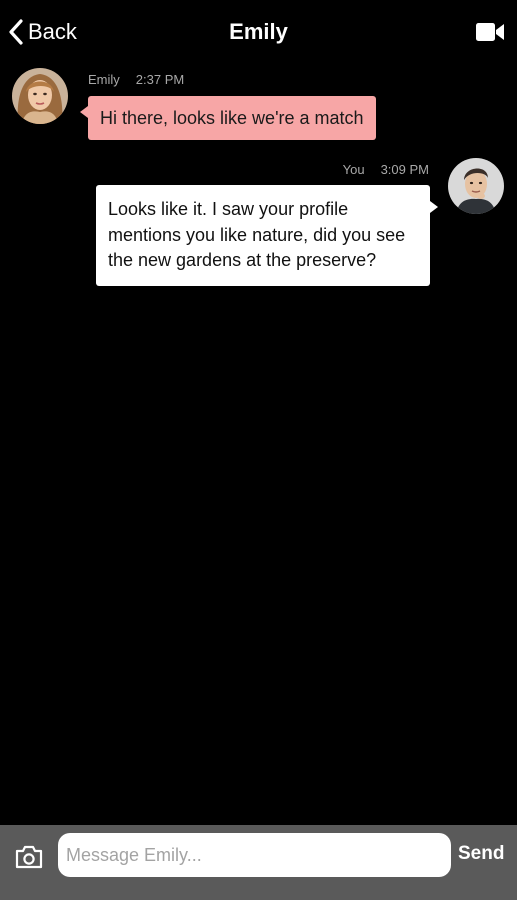  I want to click on message-time: 2:37 PM, so click(160, 79).